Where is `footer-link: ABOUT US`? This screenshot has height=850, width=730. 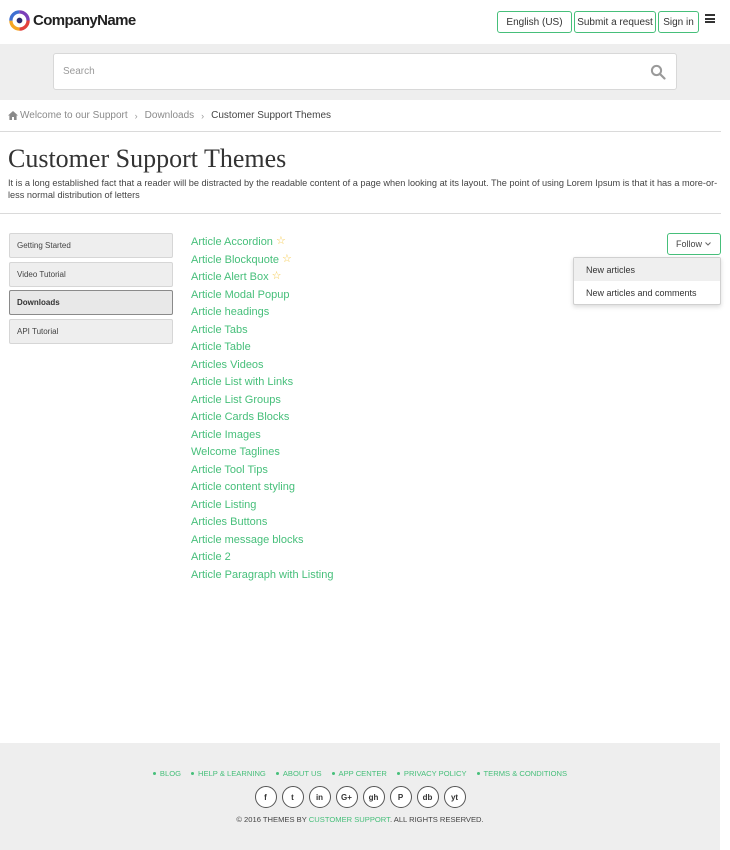
footer-link: ABOUT US is located at coordinates (298, 773).